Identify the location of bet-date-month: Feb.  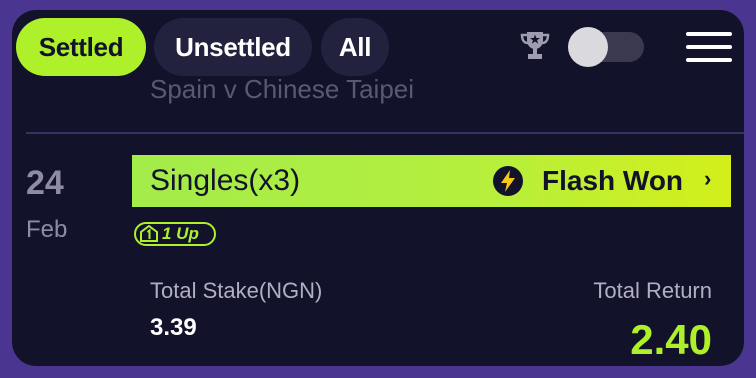
(47, 229).